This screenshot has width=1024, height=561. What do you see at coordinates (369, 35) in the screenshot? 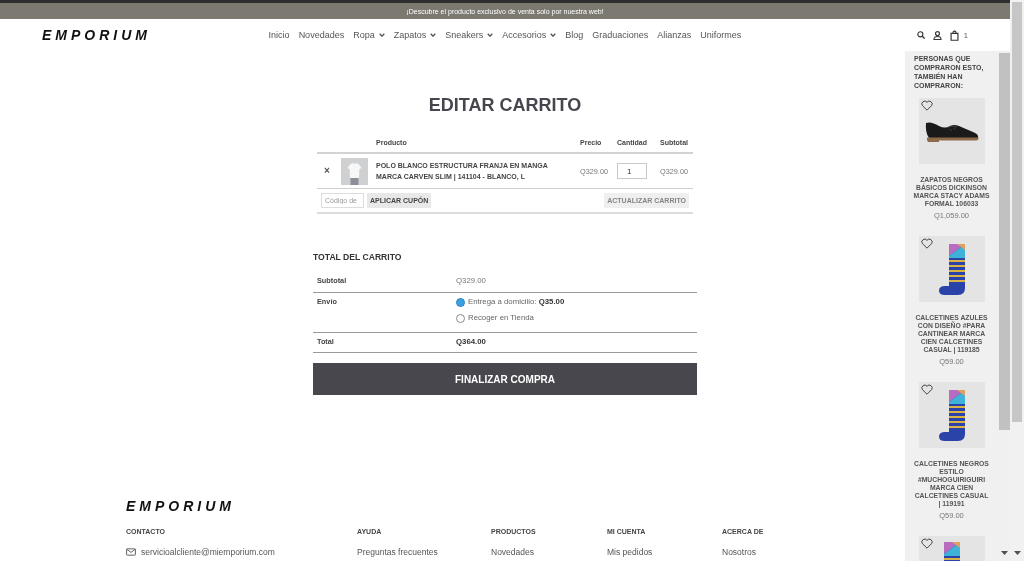
I see `nav-link: Ropa` at bounding box center [369, 35].